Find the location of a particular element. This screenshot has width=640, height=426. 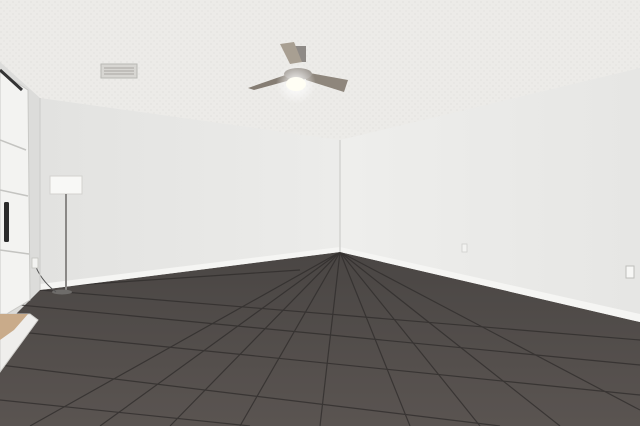

lamp-base is located at coordinates (62, 292).